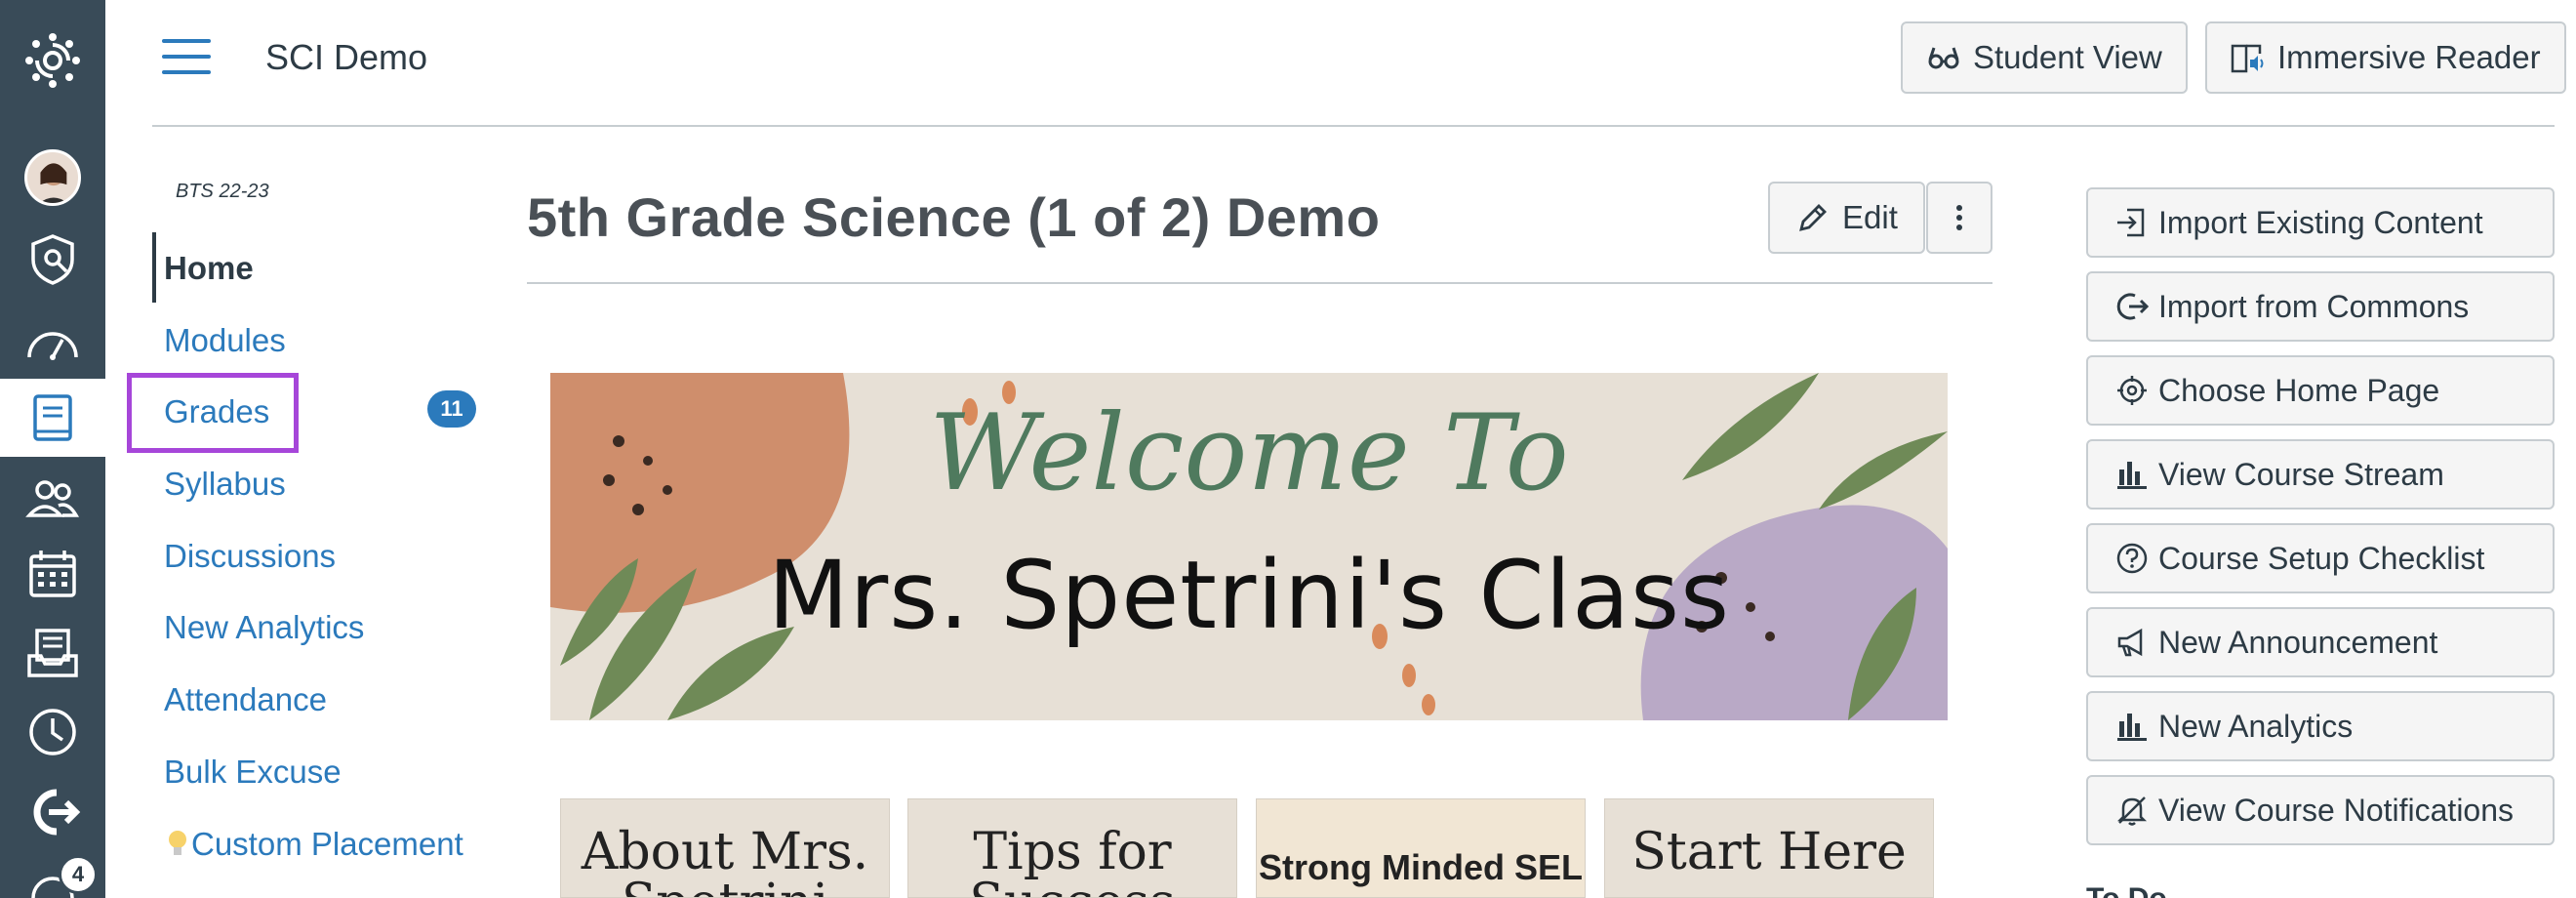 This screenshot has height=898, width=2576. I want to click on dashboard-icon, so click(52, 346).